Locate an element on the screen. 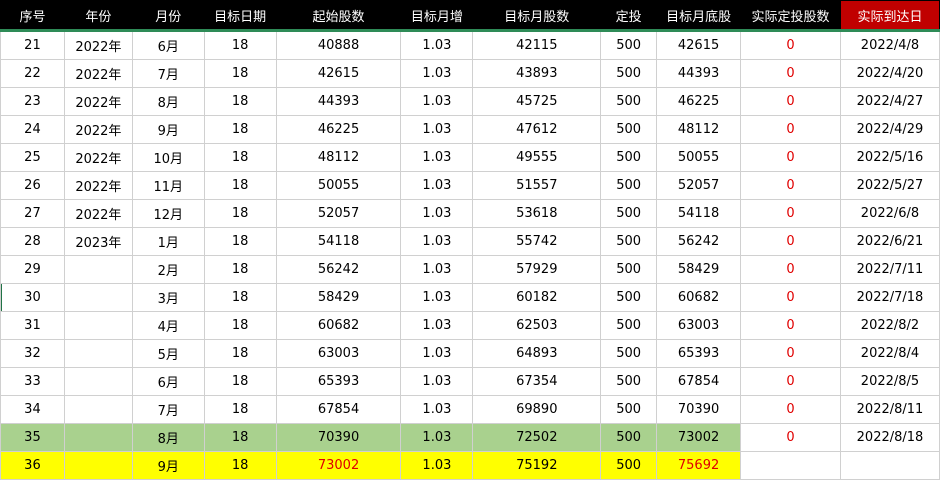 Image resolution: width=940 pixels, height=481 pixels. target-month-shares-cell: 57929 is located at coordinates (537, 269).